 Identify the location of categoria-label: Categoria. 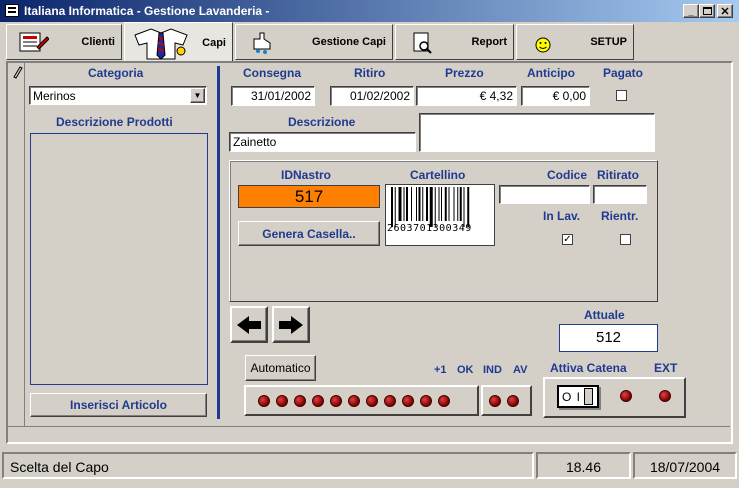
(116, 73).